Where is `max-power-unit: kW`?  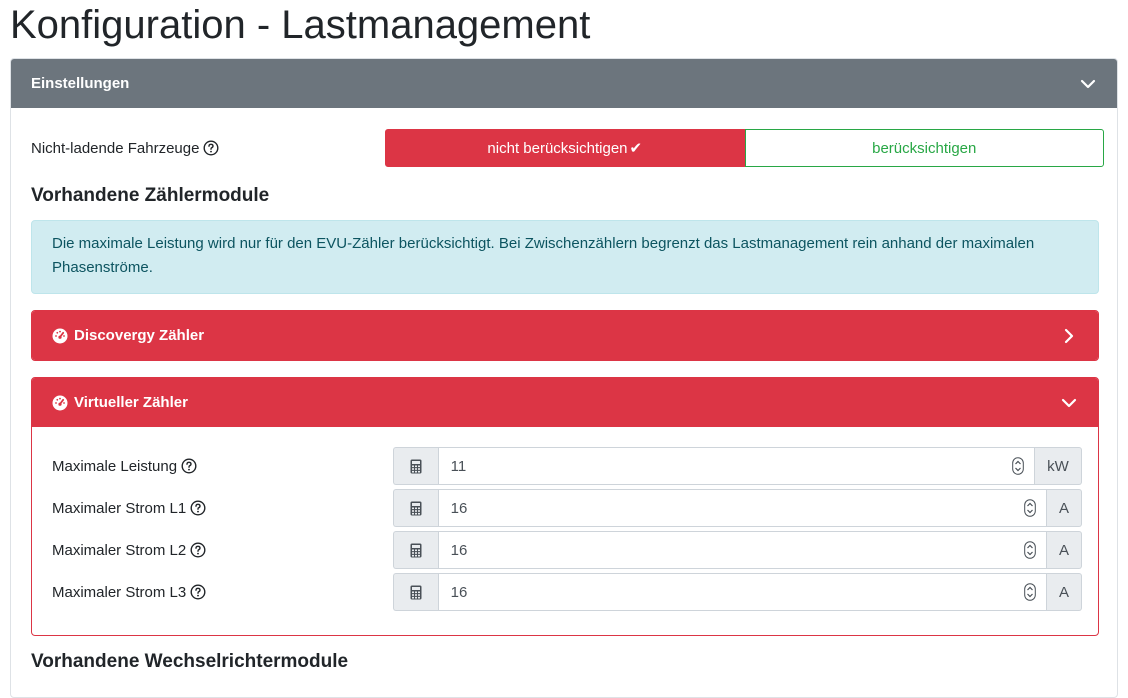 max-power-unit: kW is located at coordinates (1058, 466).